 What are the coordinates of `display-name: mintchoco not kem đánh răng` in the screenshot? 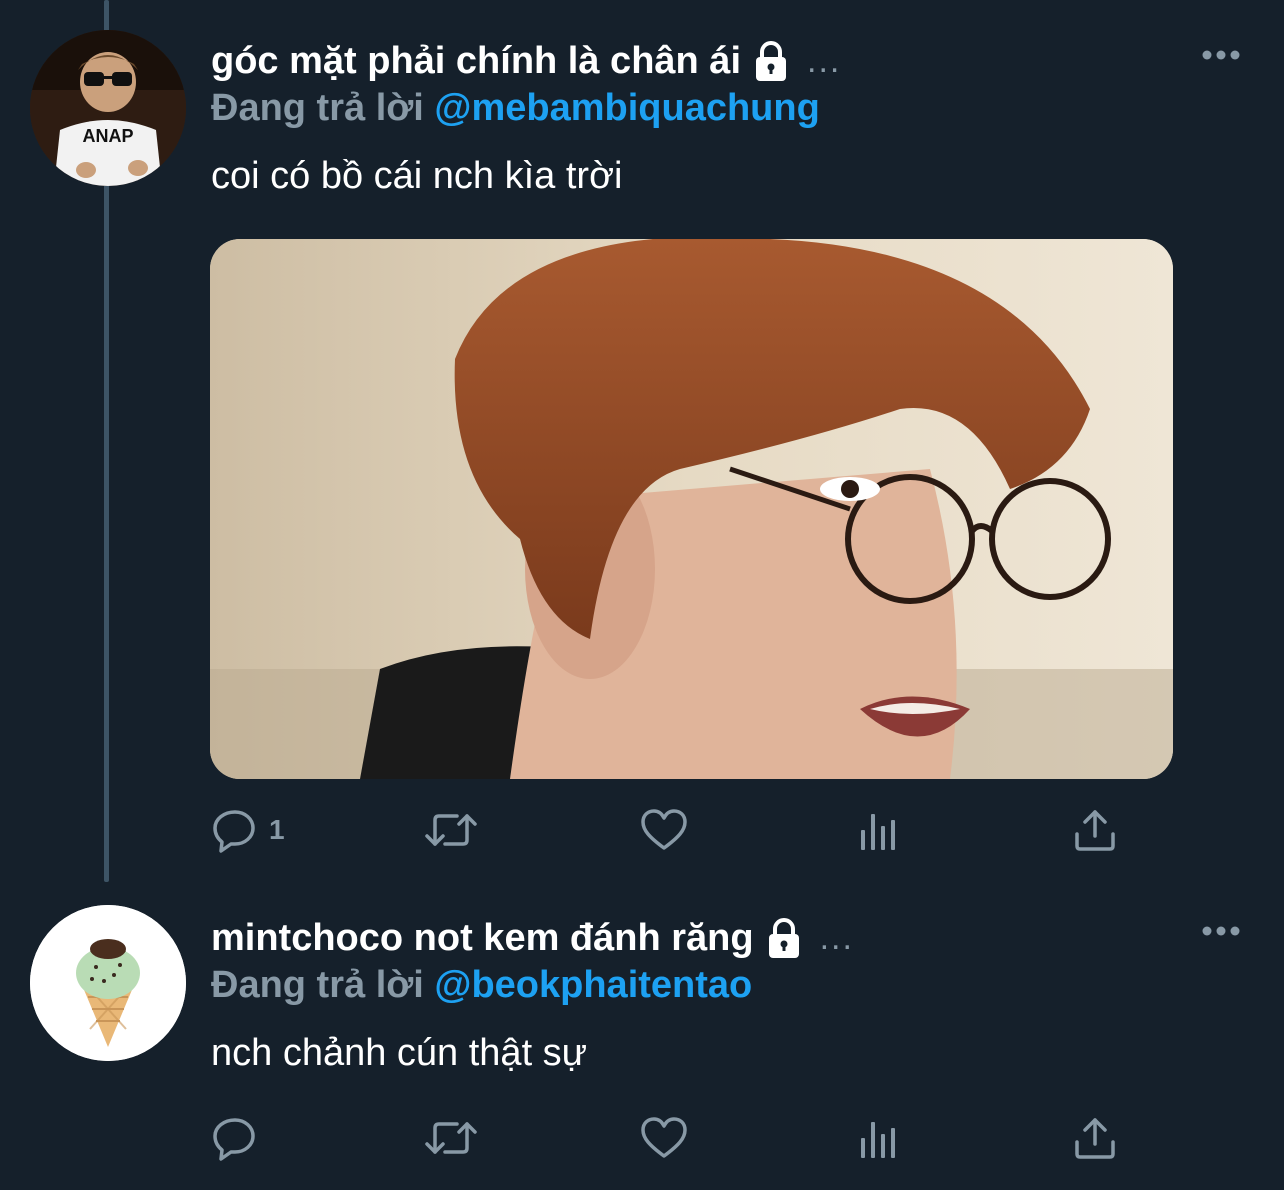 It's located at (482, 938).